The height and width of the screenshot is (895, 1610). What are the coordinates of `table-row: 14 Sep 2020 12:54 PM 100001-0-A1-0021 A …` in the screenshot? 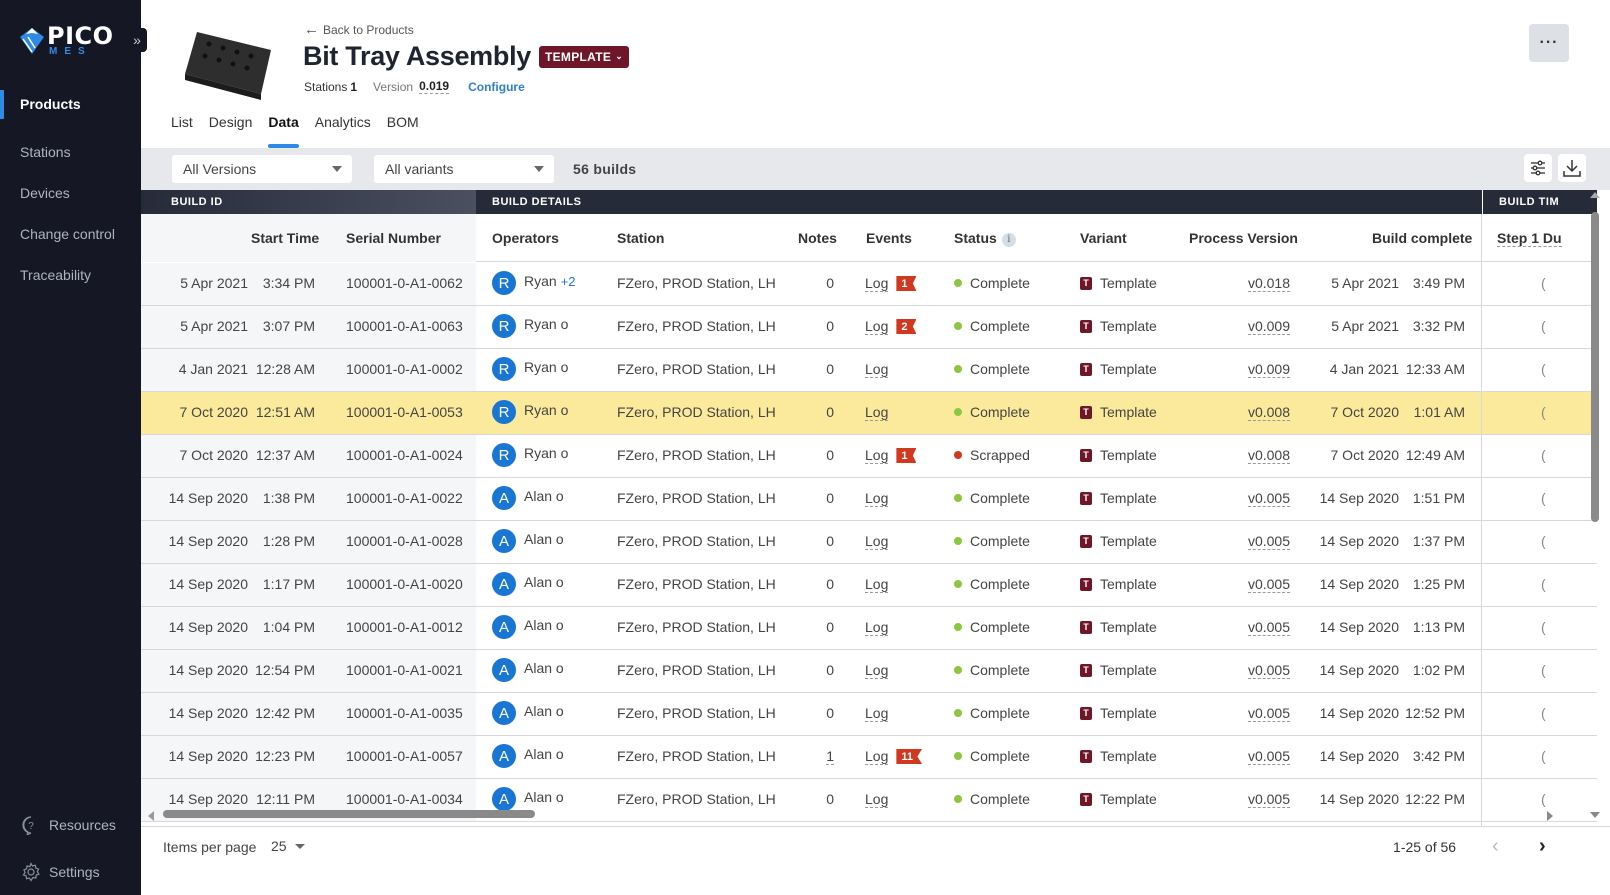 It's located at (869, 671).